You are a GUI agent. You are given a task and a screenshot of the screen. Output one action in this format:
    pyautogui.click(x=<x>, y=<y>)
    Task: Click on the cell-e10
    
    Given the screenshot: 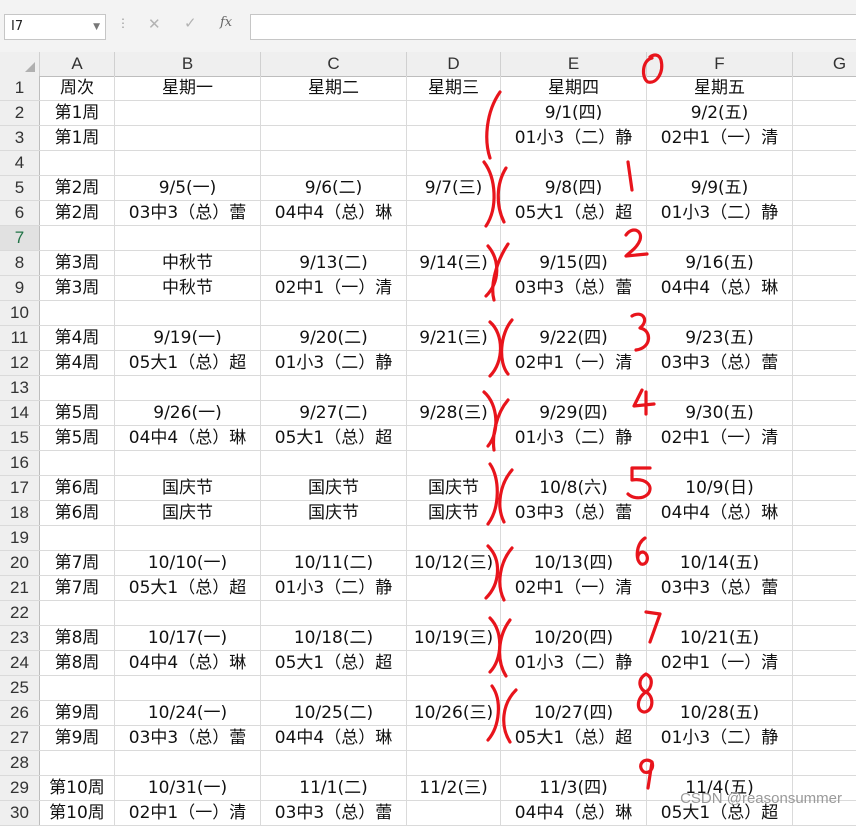 What is the action you would take?
    pyautogui.click(x=574, y=313)
    